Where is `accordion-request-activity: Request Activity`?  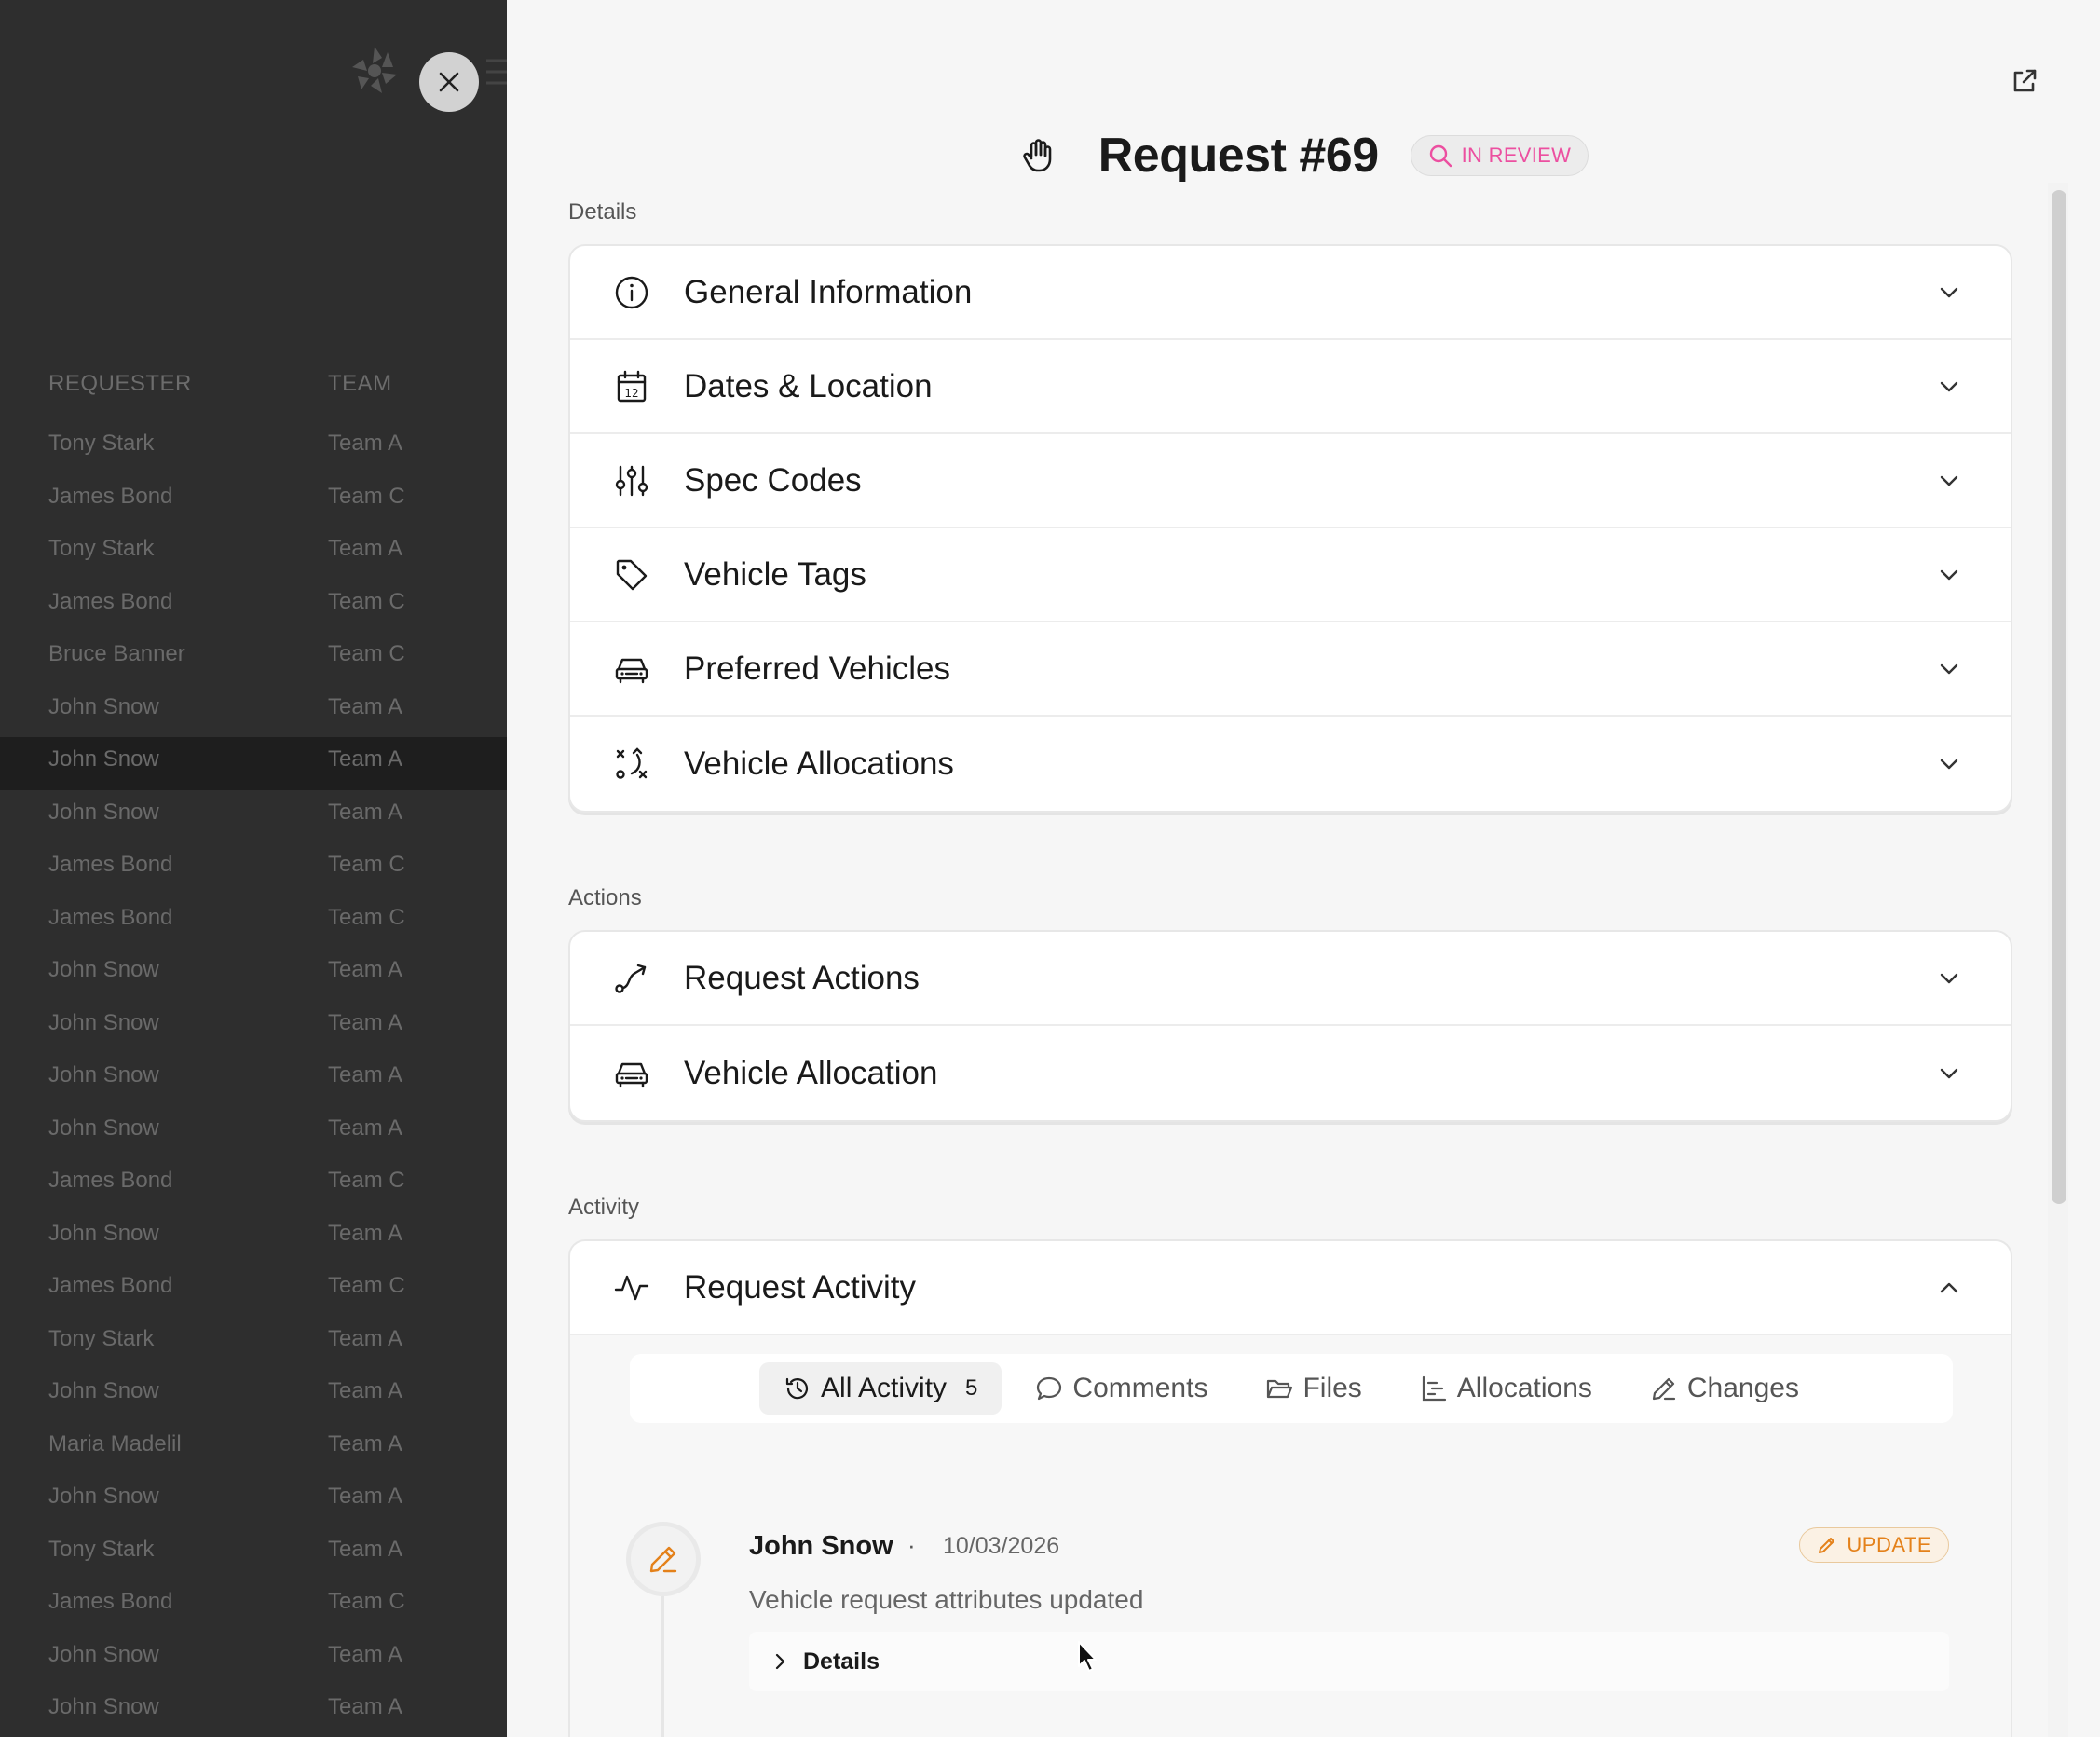 accordion-request-activity: Request Activity is located at coordinates (1290, 1288).